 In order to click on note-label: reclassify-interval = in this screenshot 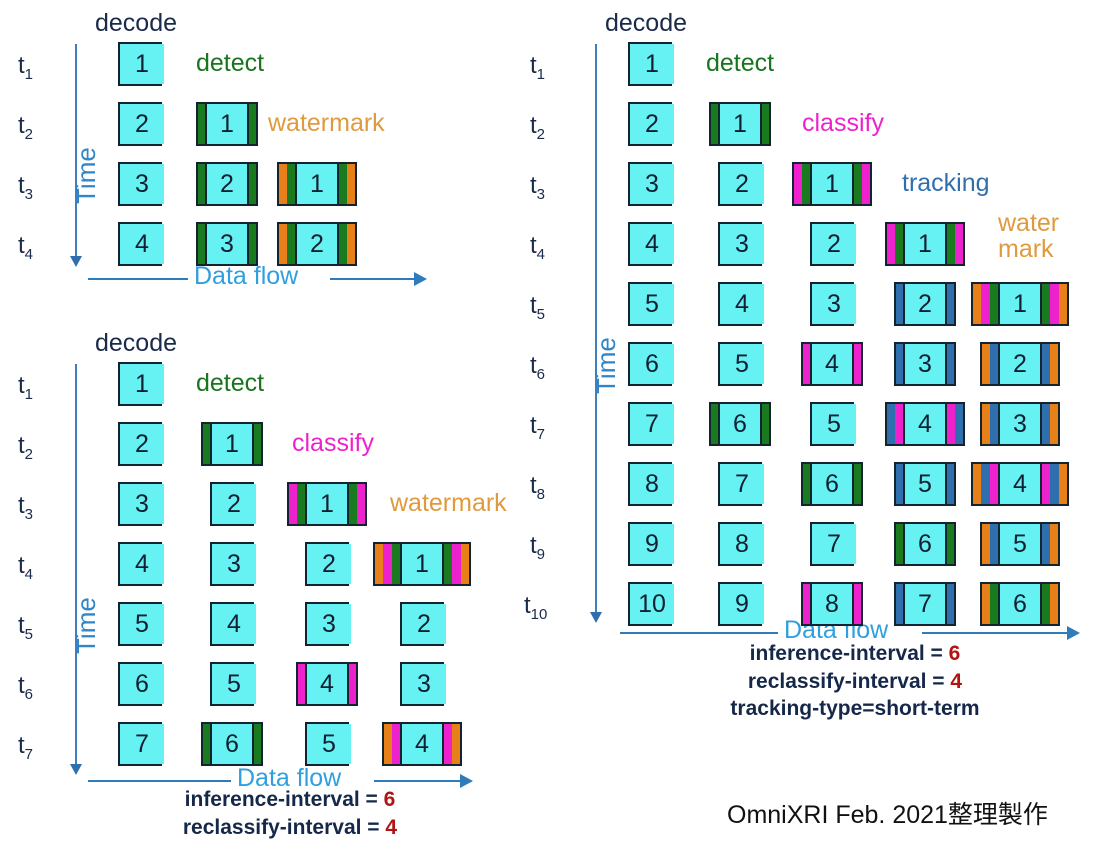, I will do `click(849, 681)`.